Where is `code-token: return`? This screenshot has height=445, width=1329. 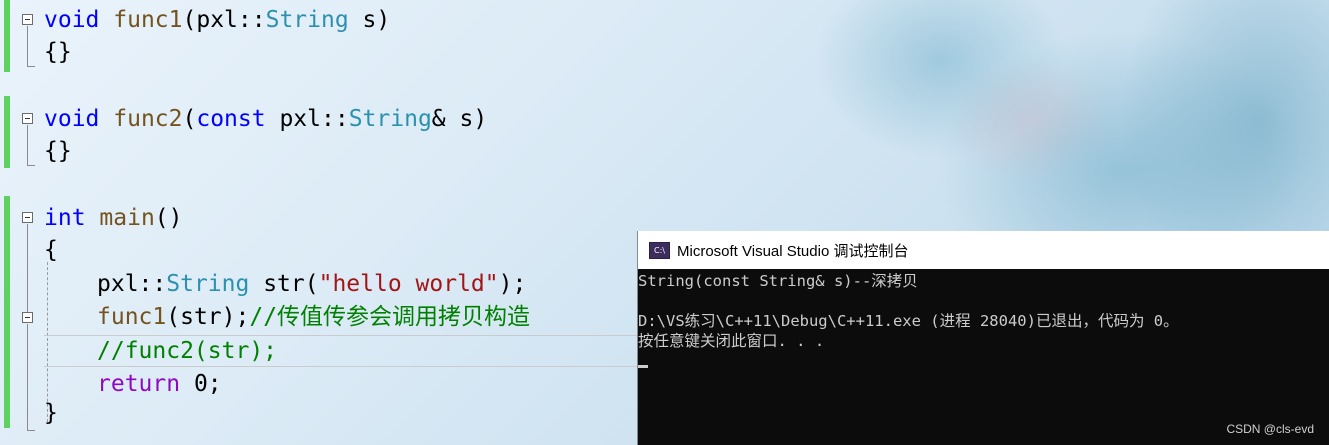
code-token: return is located at coordinates (139, 384).